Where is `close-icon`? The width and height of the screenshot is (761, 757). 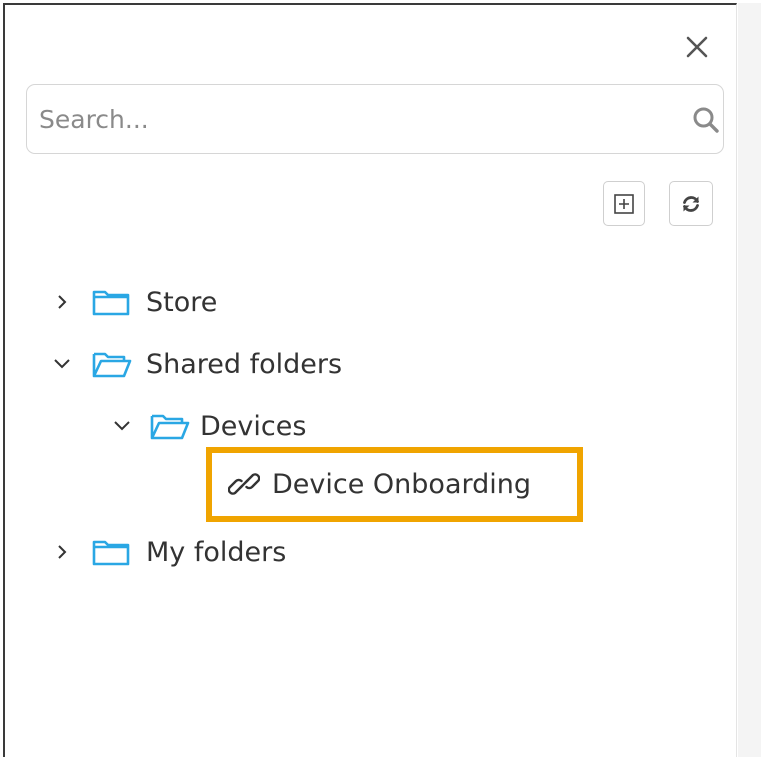
close-icon is located at coordinates (697, 47).